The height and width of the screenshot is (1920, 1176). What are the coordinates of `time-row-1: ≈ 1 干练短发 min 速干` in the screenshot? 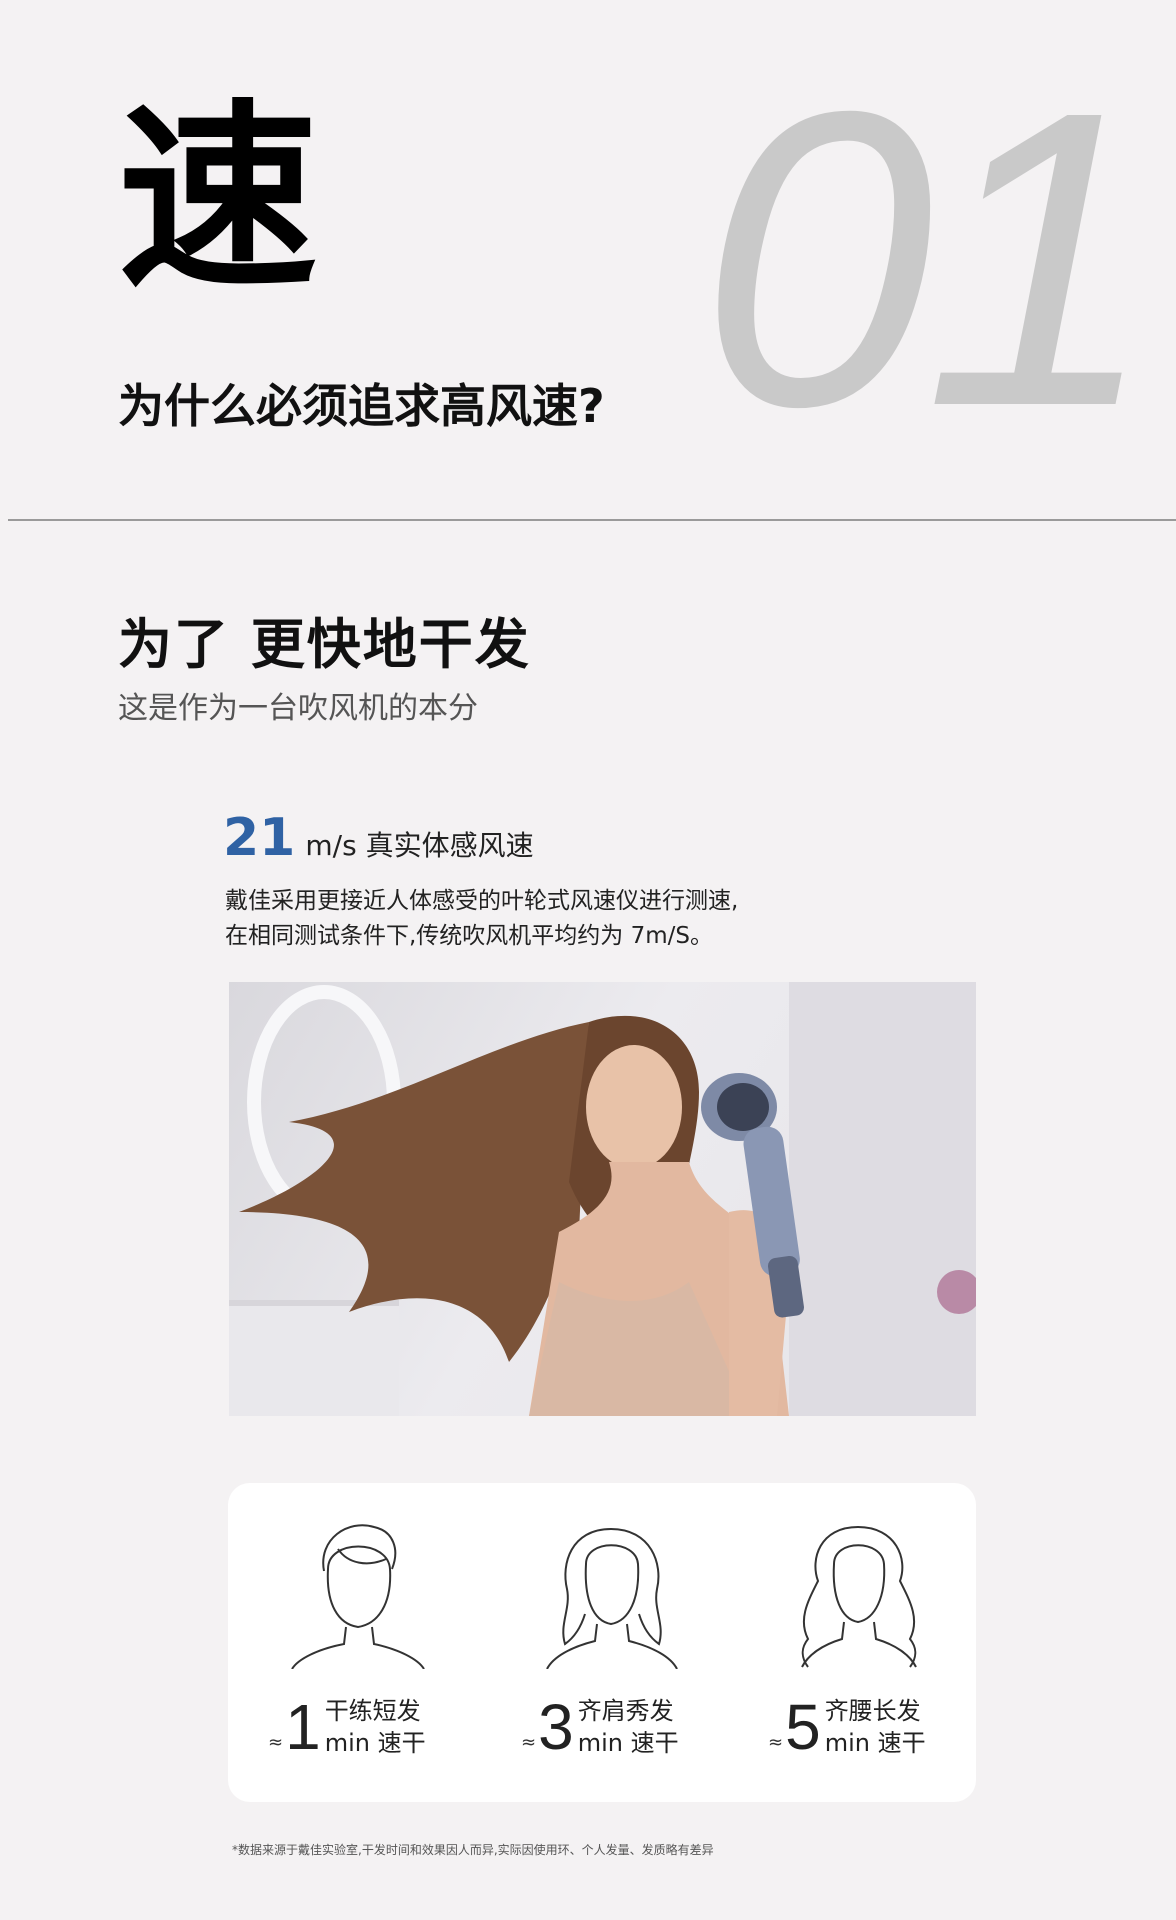 It's located at (347, 1727).